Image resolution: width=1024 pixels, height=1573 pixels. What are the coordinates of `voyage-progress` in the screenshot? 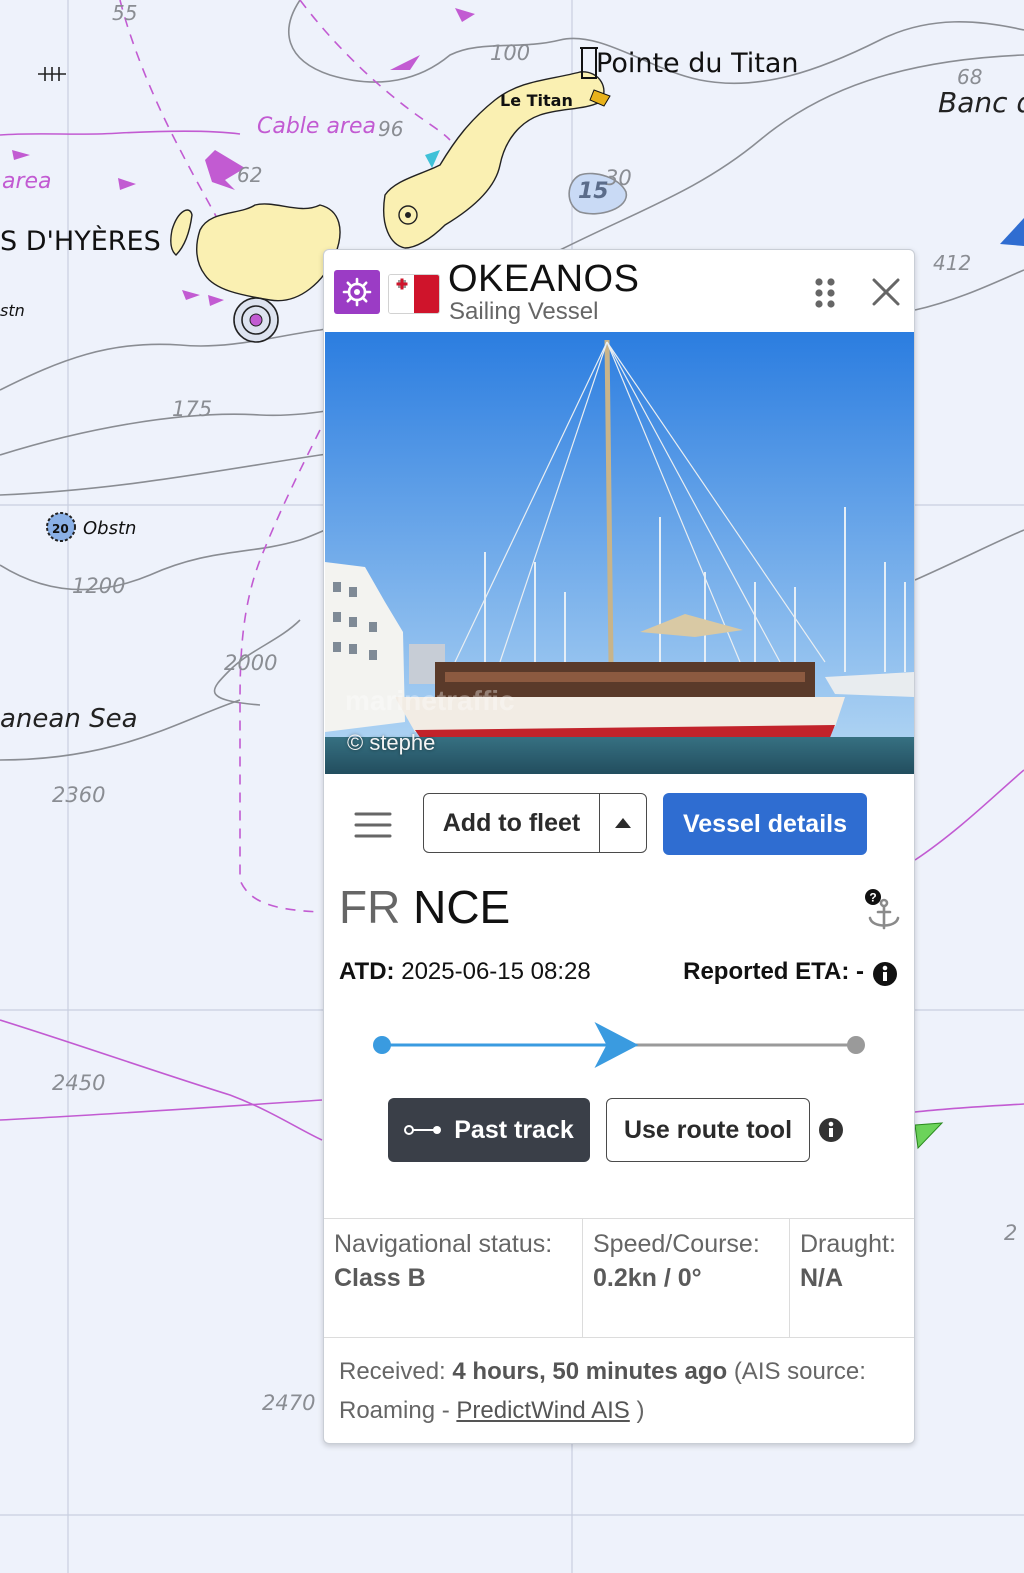 It's located at (619, 1045).